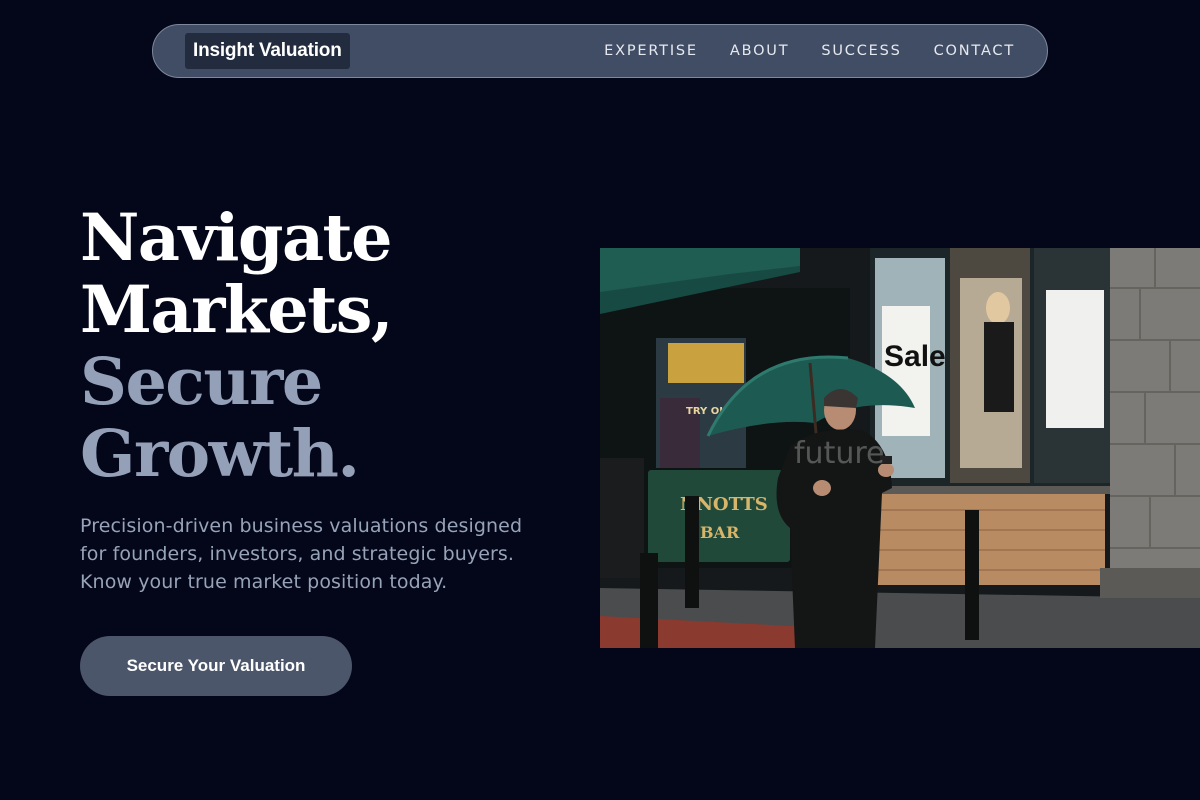 The width and height of the screenshot is (1200, 800). Describe the element at coordinates (264, 582) in the screenshot. I see `hero-subtitle-line-3: Know your true market position today.` at that location.